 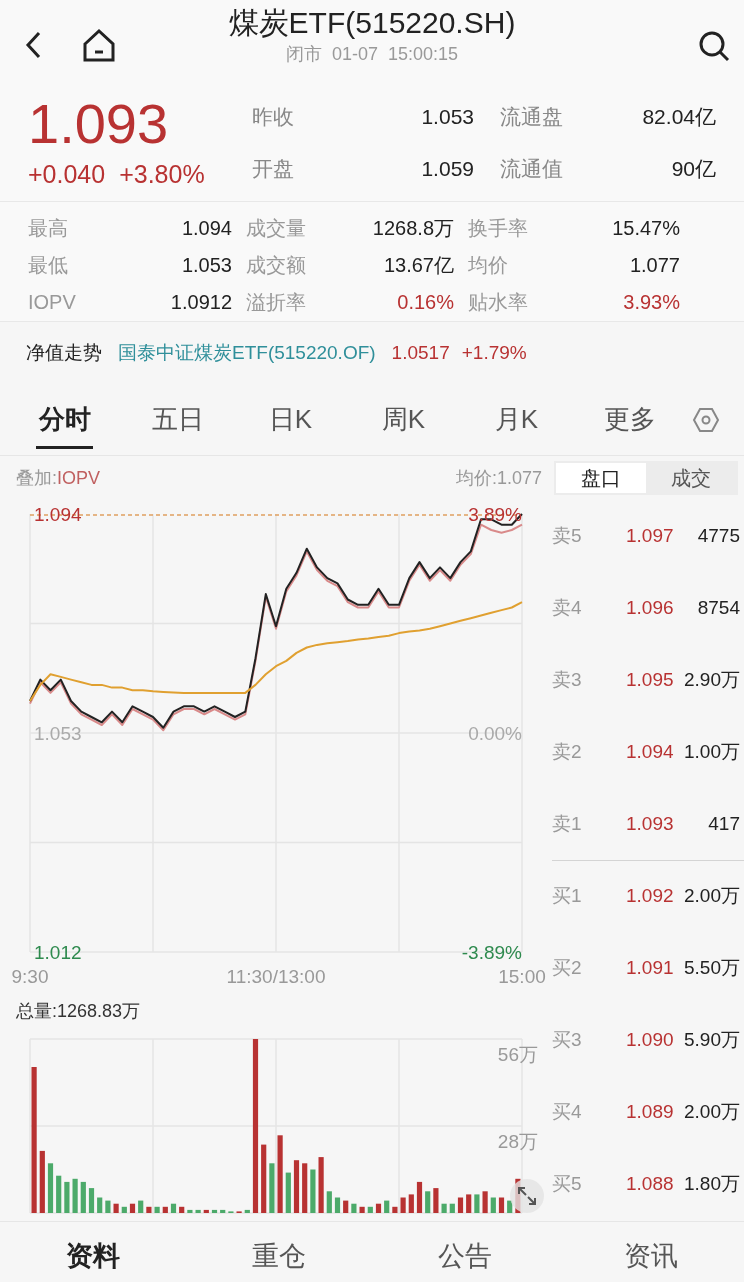 What do you see at coordinates (517, 1141) in the screenshot?
I see `axis-label: 28万` at bounding box center [517, 1141].